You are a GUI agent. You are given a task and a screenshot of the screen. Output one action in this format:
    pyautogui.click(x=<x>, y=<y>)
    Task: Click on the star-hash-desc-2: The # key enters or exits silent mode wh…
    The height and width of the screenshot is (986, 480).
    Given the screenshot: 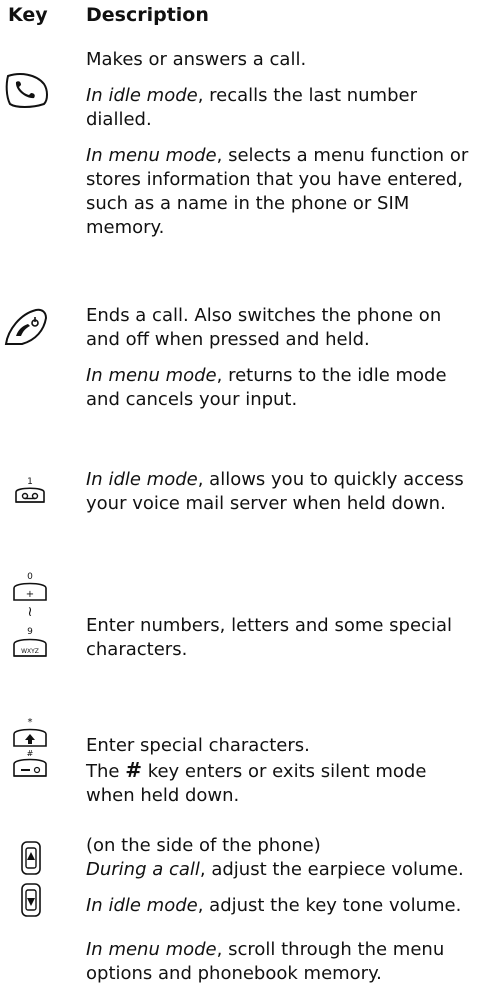 What is the action you would take?
    pyautogui.click(x=256, y=782)
    